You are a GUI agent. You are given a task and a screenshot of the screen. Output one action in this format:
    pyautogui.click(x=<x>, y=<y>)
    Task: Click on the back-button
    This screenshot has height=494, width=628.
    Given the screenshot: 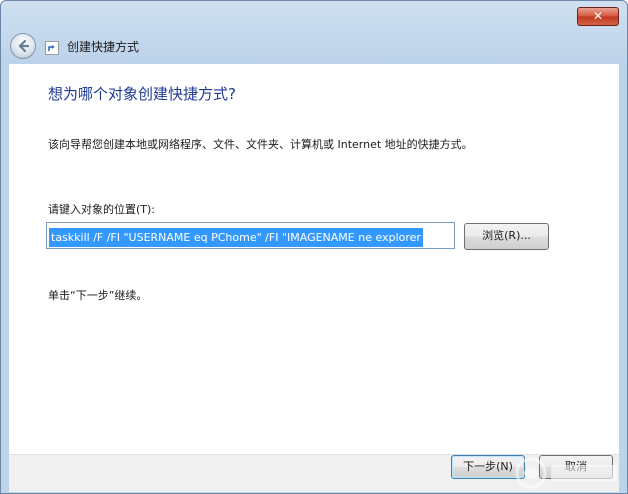 What is the action you would take?
    pyautogui.click(x=23, y=46)
    